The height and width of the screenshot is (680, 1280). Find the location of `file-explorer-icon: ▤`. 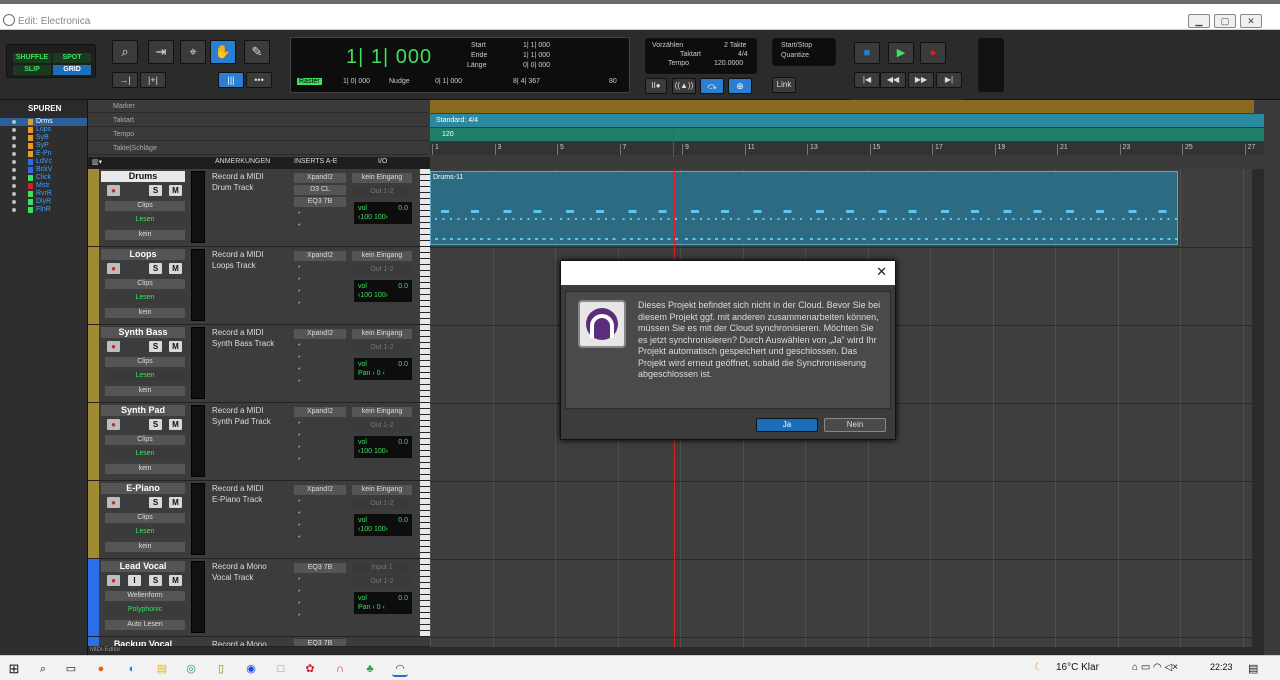

file-explorer-icon: ▤ is located at coordinates (162, 669).